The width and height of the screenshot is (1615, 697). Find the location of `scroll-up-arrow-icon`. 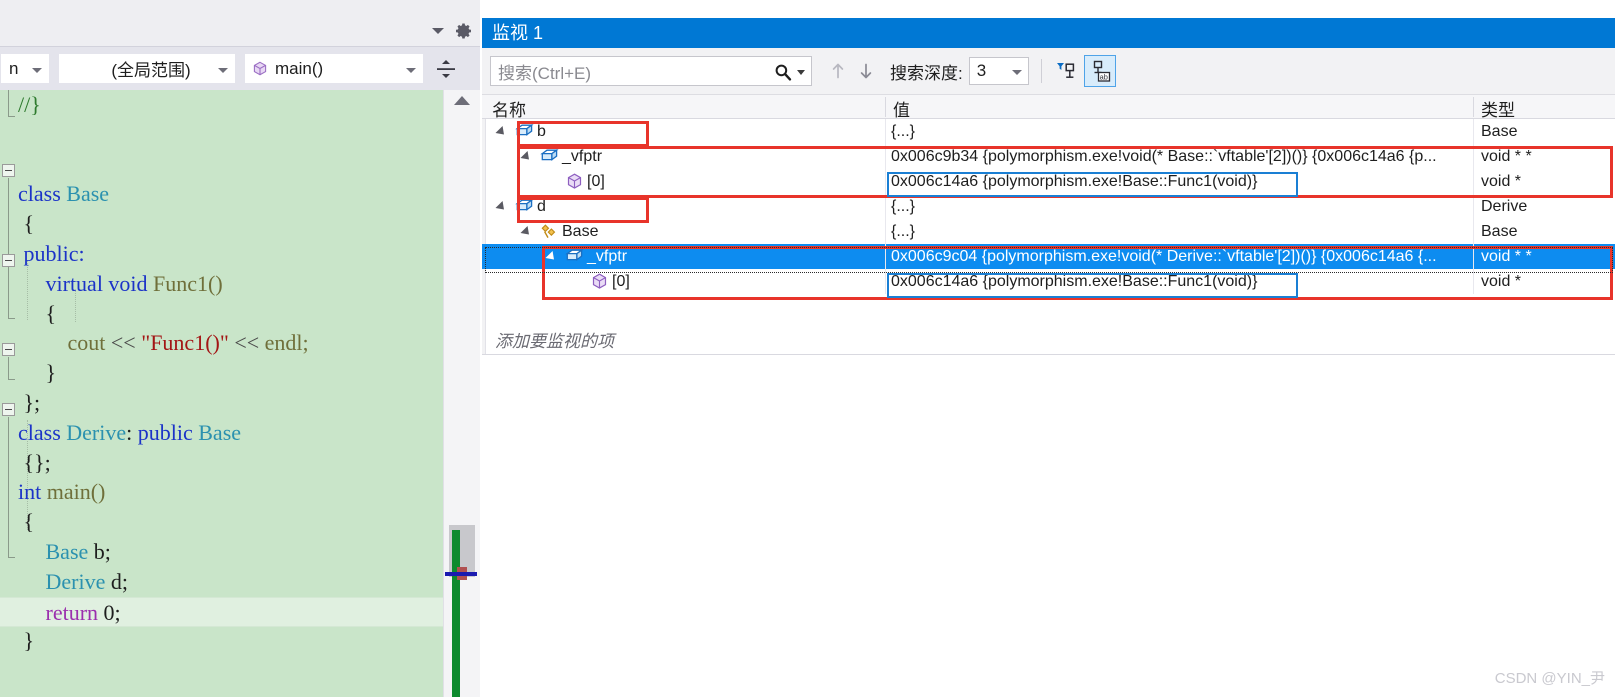

scroll-up-arrow-icon is located at coordinates (462, 100).